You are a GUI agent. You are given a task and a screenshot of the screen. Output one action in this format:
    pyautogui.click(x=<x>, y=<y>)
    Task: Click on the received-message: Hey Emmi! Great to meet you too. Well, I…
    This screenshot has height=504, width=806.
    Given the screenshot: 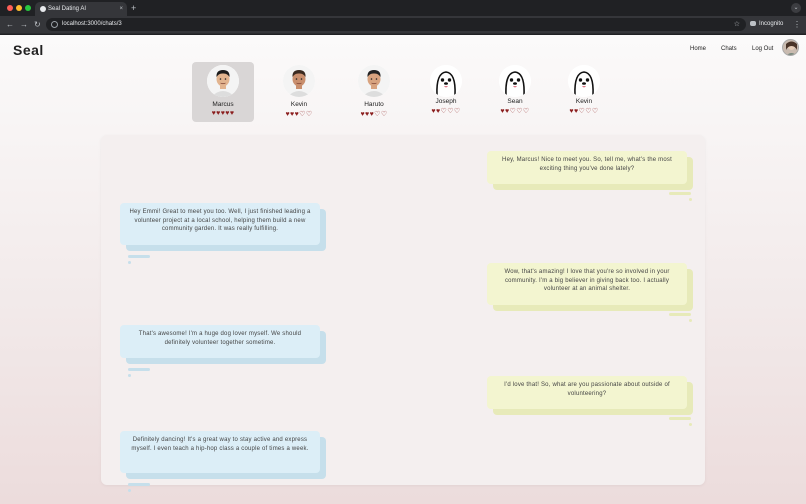 What is the action you would take?
    pyautogui.click(x=220, y=224)
    